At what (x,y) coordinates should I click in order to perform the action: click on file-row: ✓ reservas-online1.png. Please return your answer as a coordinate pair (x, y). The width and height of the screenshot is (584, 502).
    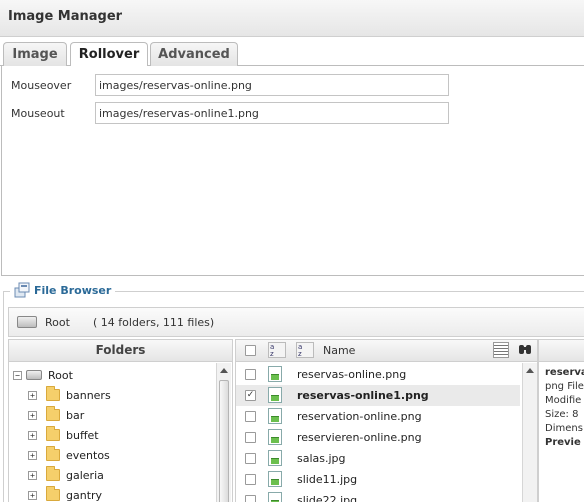
    Looking at the image, I should click on (378, 395).